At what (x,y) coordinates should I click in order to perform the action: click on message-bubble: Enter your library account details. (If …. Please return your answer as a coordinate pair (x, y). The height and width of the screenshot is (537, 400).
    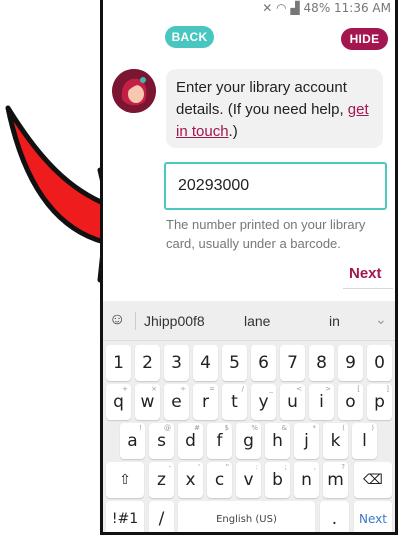
    Looking at the image, I should click on (274, 108).